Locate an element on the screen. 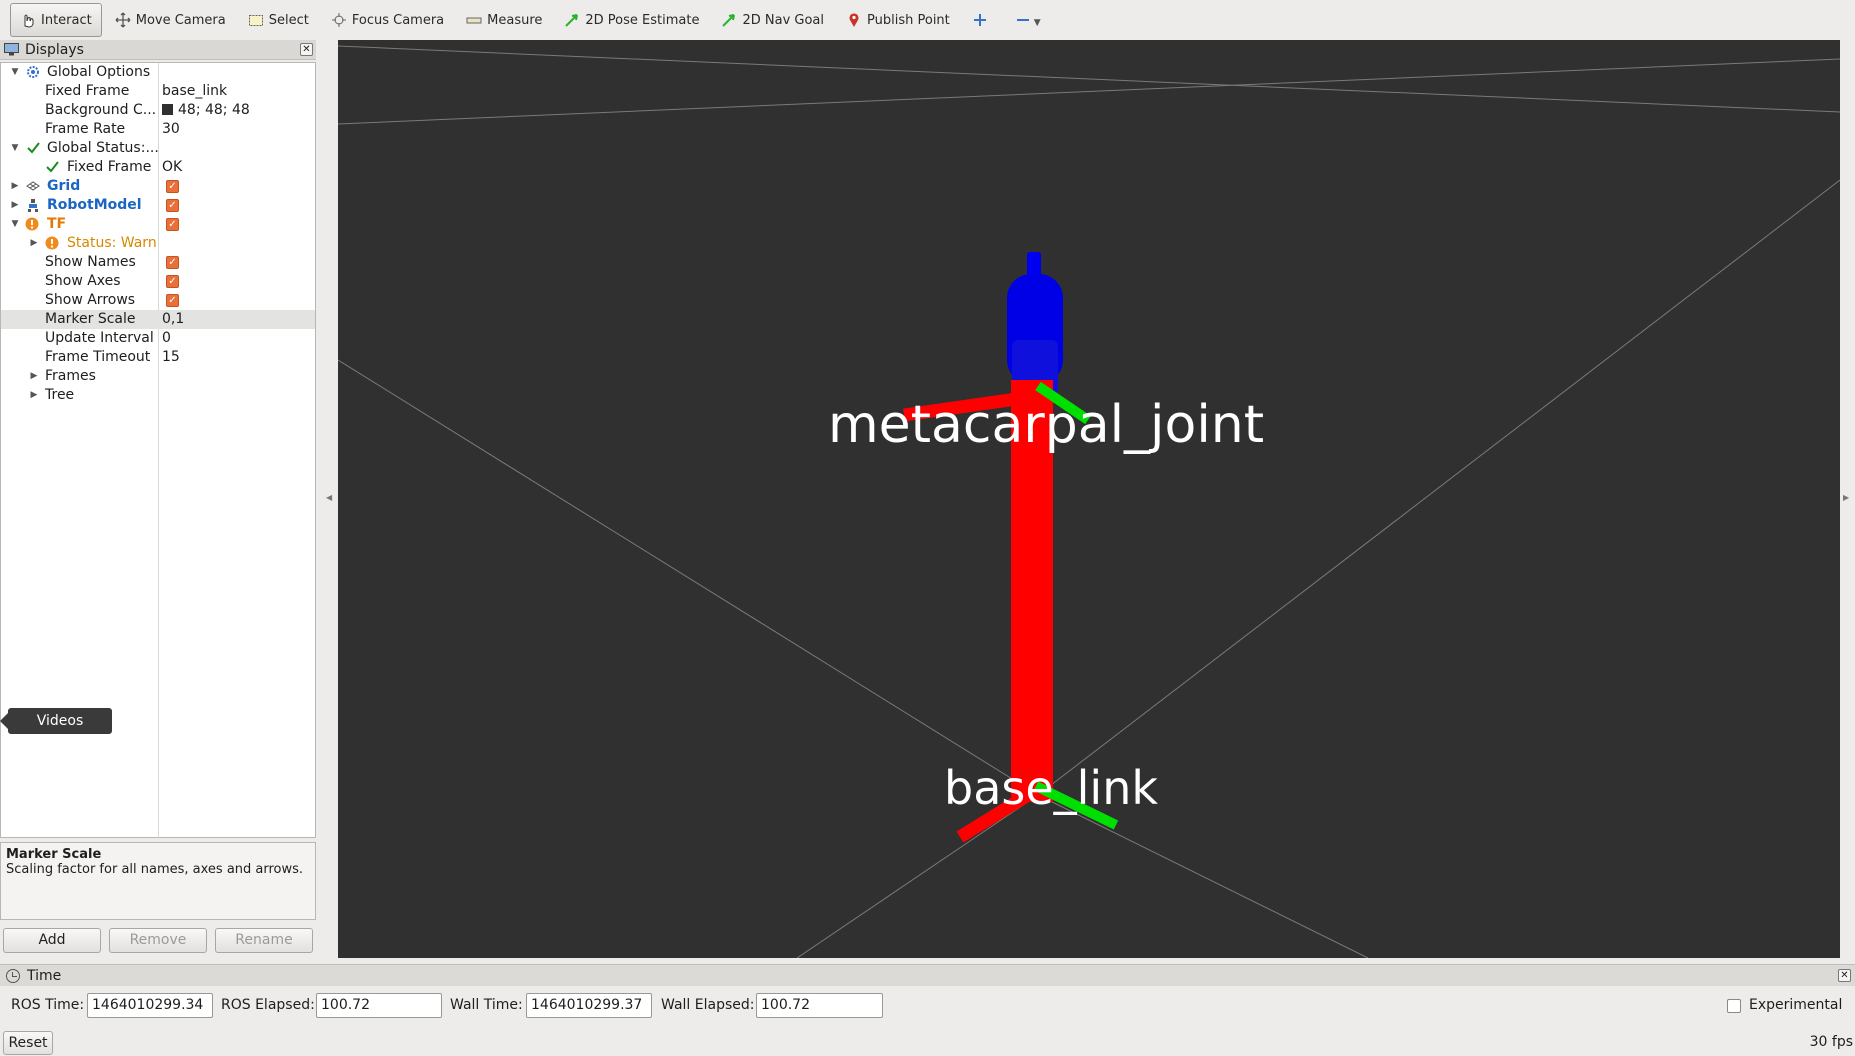 This screenshot has width=1855, height=1056. 2d-pose-estimate-label: 2D Pose Estimate is located at coordinates (642, 20).